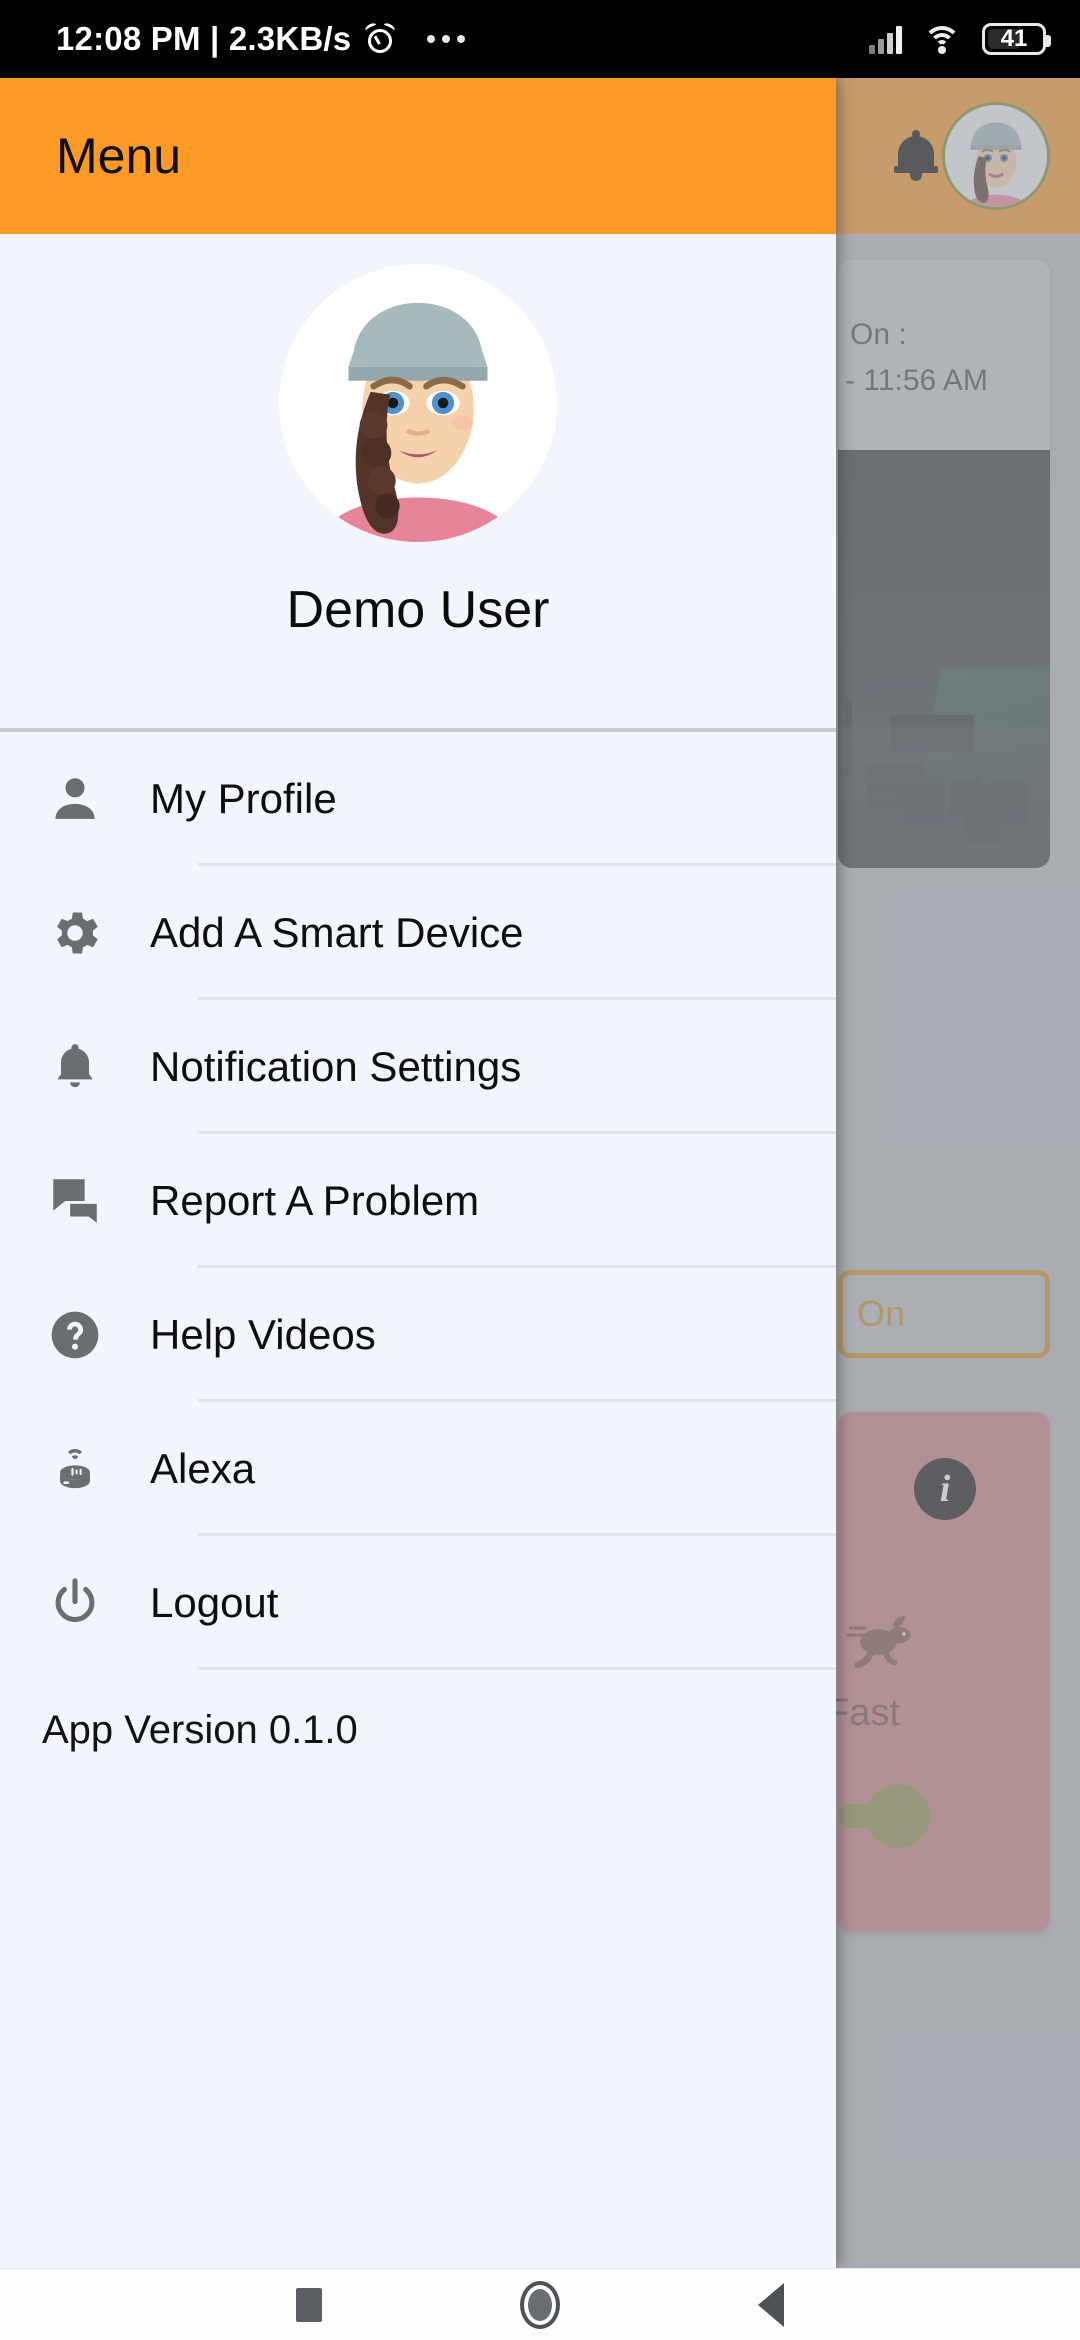 The image size is (1080, 2340). Describe the element at coordinates (418, 1469) in the screenshot. I see `sidebar-item-alexa: Alexa` at that location.